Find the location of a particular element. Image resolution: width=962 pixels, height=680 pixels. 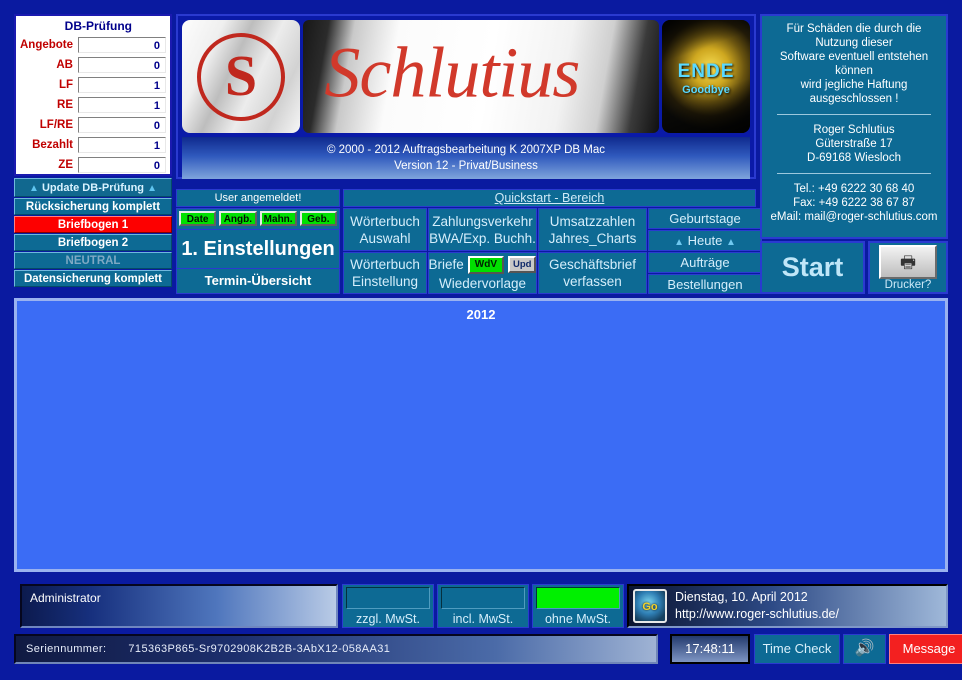

printer-button: 🖶 Drucker? is located at coordinates (908, 267).